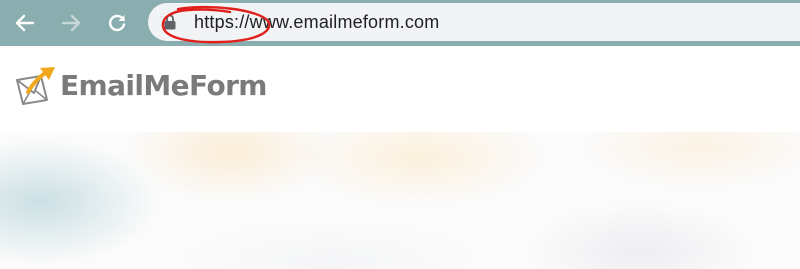 The image size is (800, 269). I want to click on site-logo: EmailMeForm, so click(140, 86).